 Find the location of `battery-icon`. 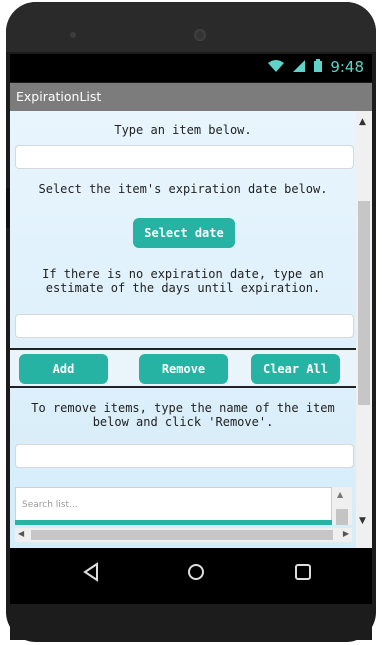

battery-icon is located at coordinates (320, 67).